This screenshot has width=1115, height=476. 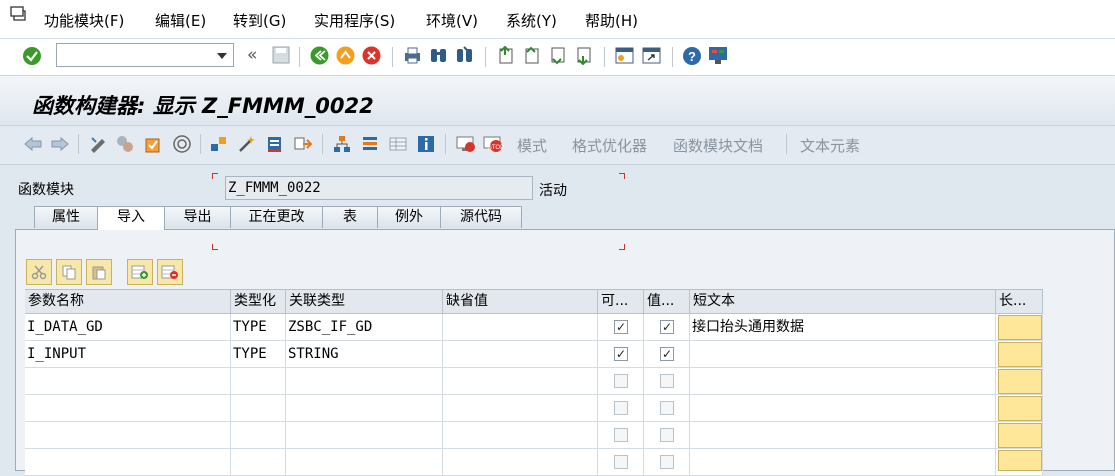 What do you see at coordinates (252, 55) in the screenshot?
I see `collapse-arrows-icon: «` at bounding box center [252, 55].